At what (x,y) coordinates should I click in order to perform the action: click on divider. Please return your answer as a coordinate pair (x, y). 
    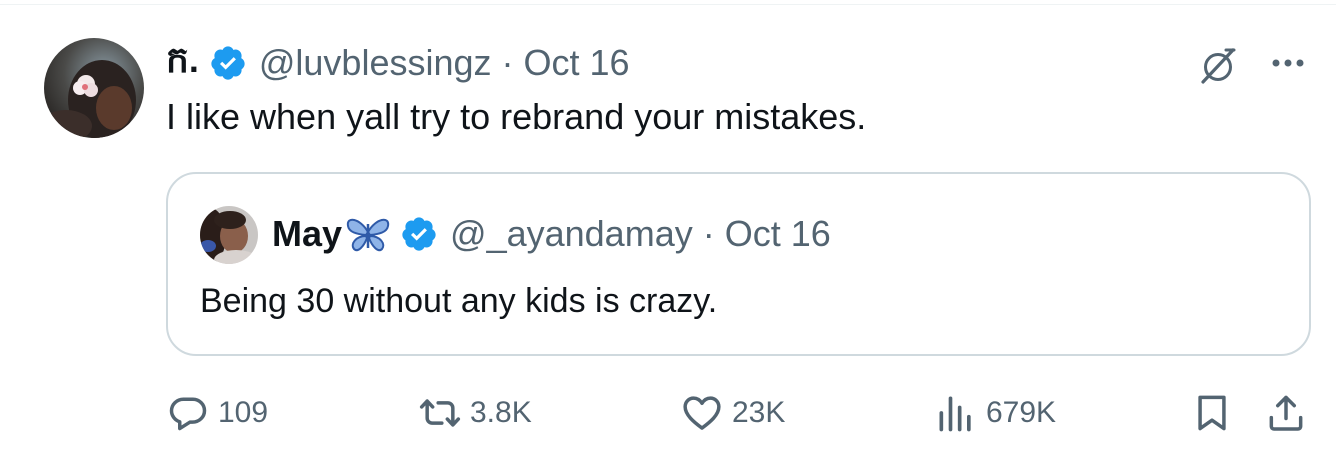
    Looking at the image, I should click on (668, 4).